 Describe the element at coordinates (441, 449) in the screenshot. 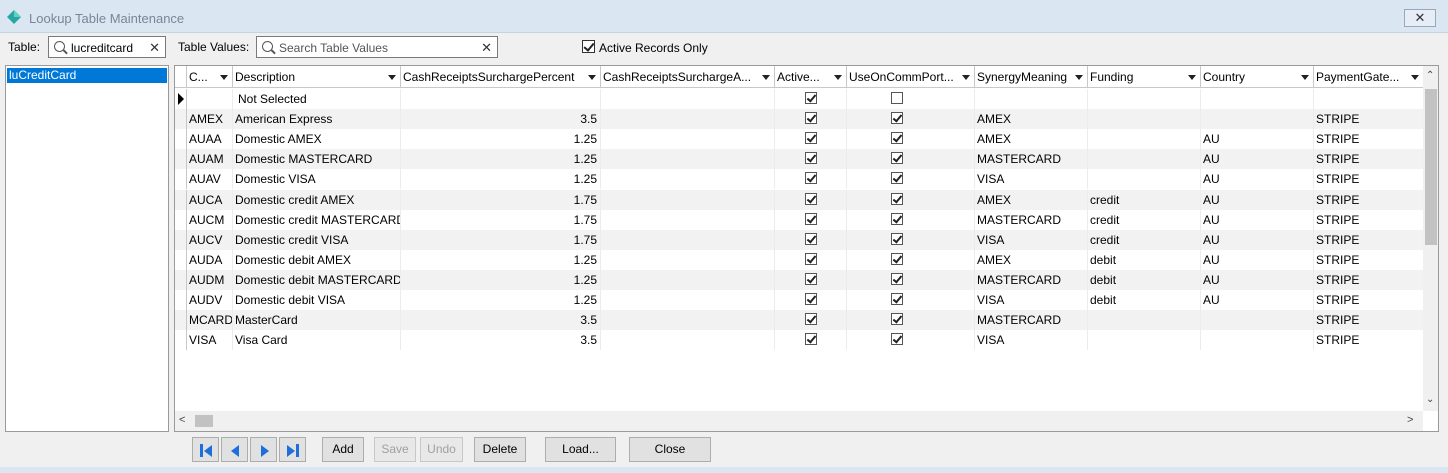

I see `undo-button: Undo` at that location.